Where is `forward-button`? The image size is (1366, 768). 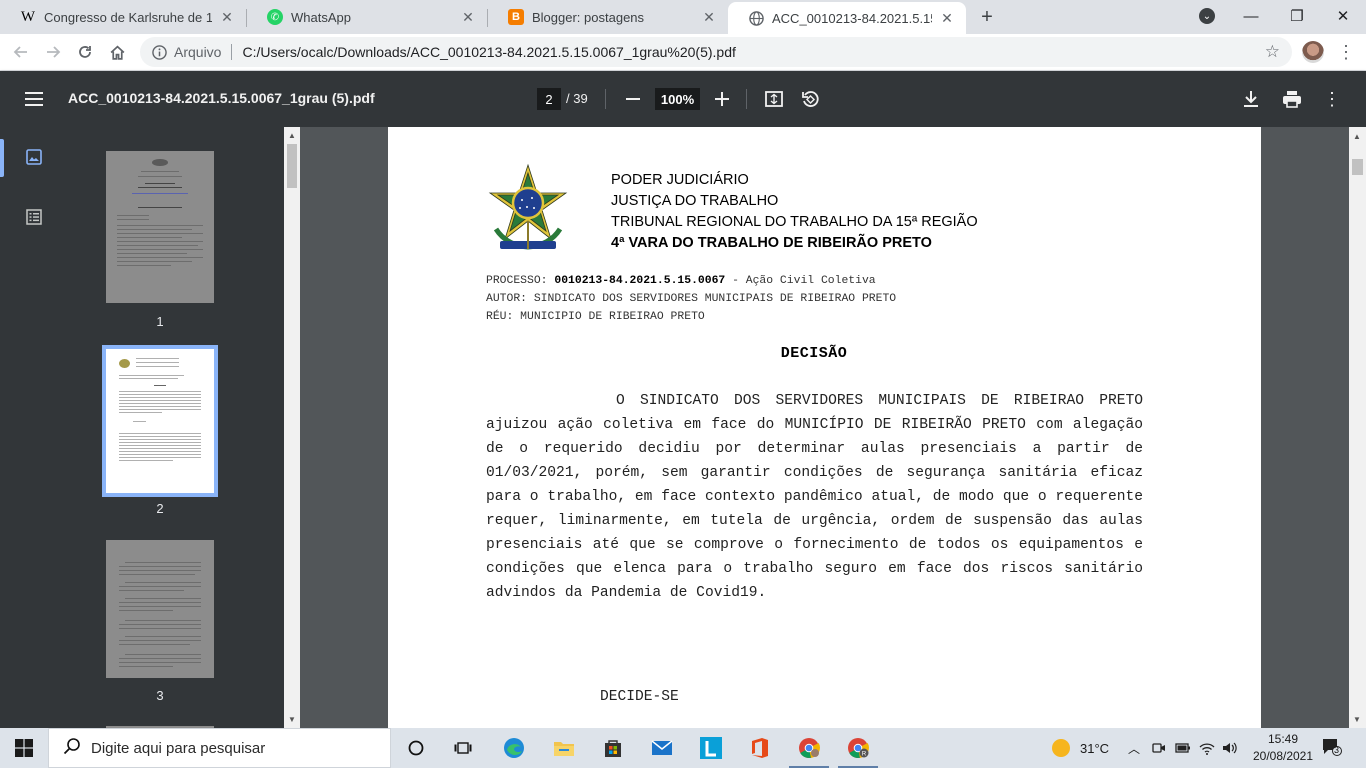 forward-button is located at coordinates (53, 52).